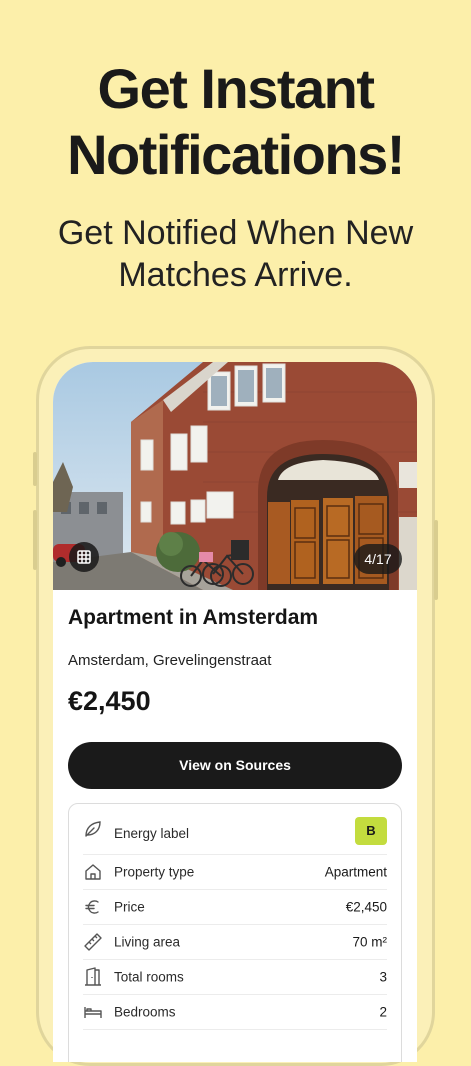  What do you see at coordinates (378, 559) in the screenshot?
I see `photo-counter: 4/17` at bounding box center [378, 559].